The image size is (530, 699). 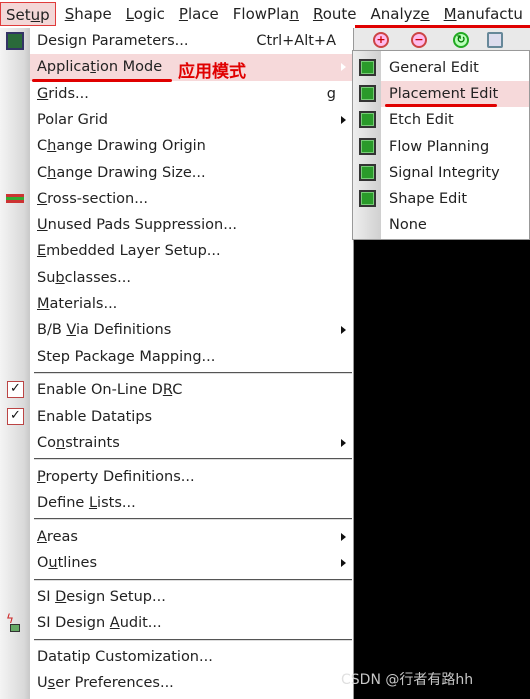 I want to click on cross-section-icon, so click(x=15, y=199).